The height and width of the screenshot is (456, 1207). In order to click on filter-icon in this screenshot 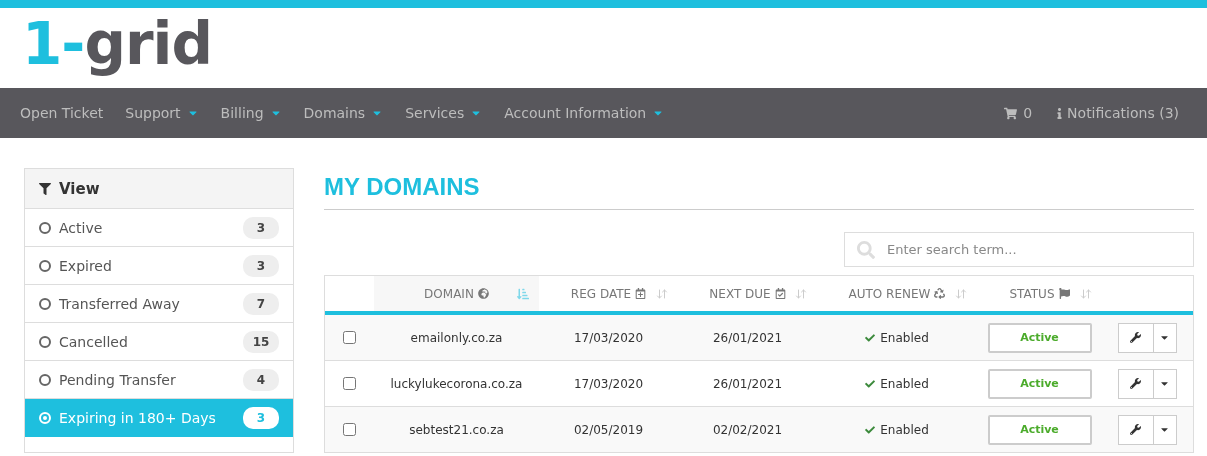, I will do `click(45, 188)`.